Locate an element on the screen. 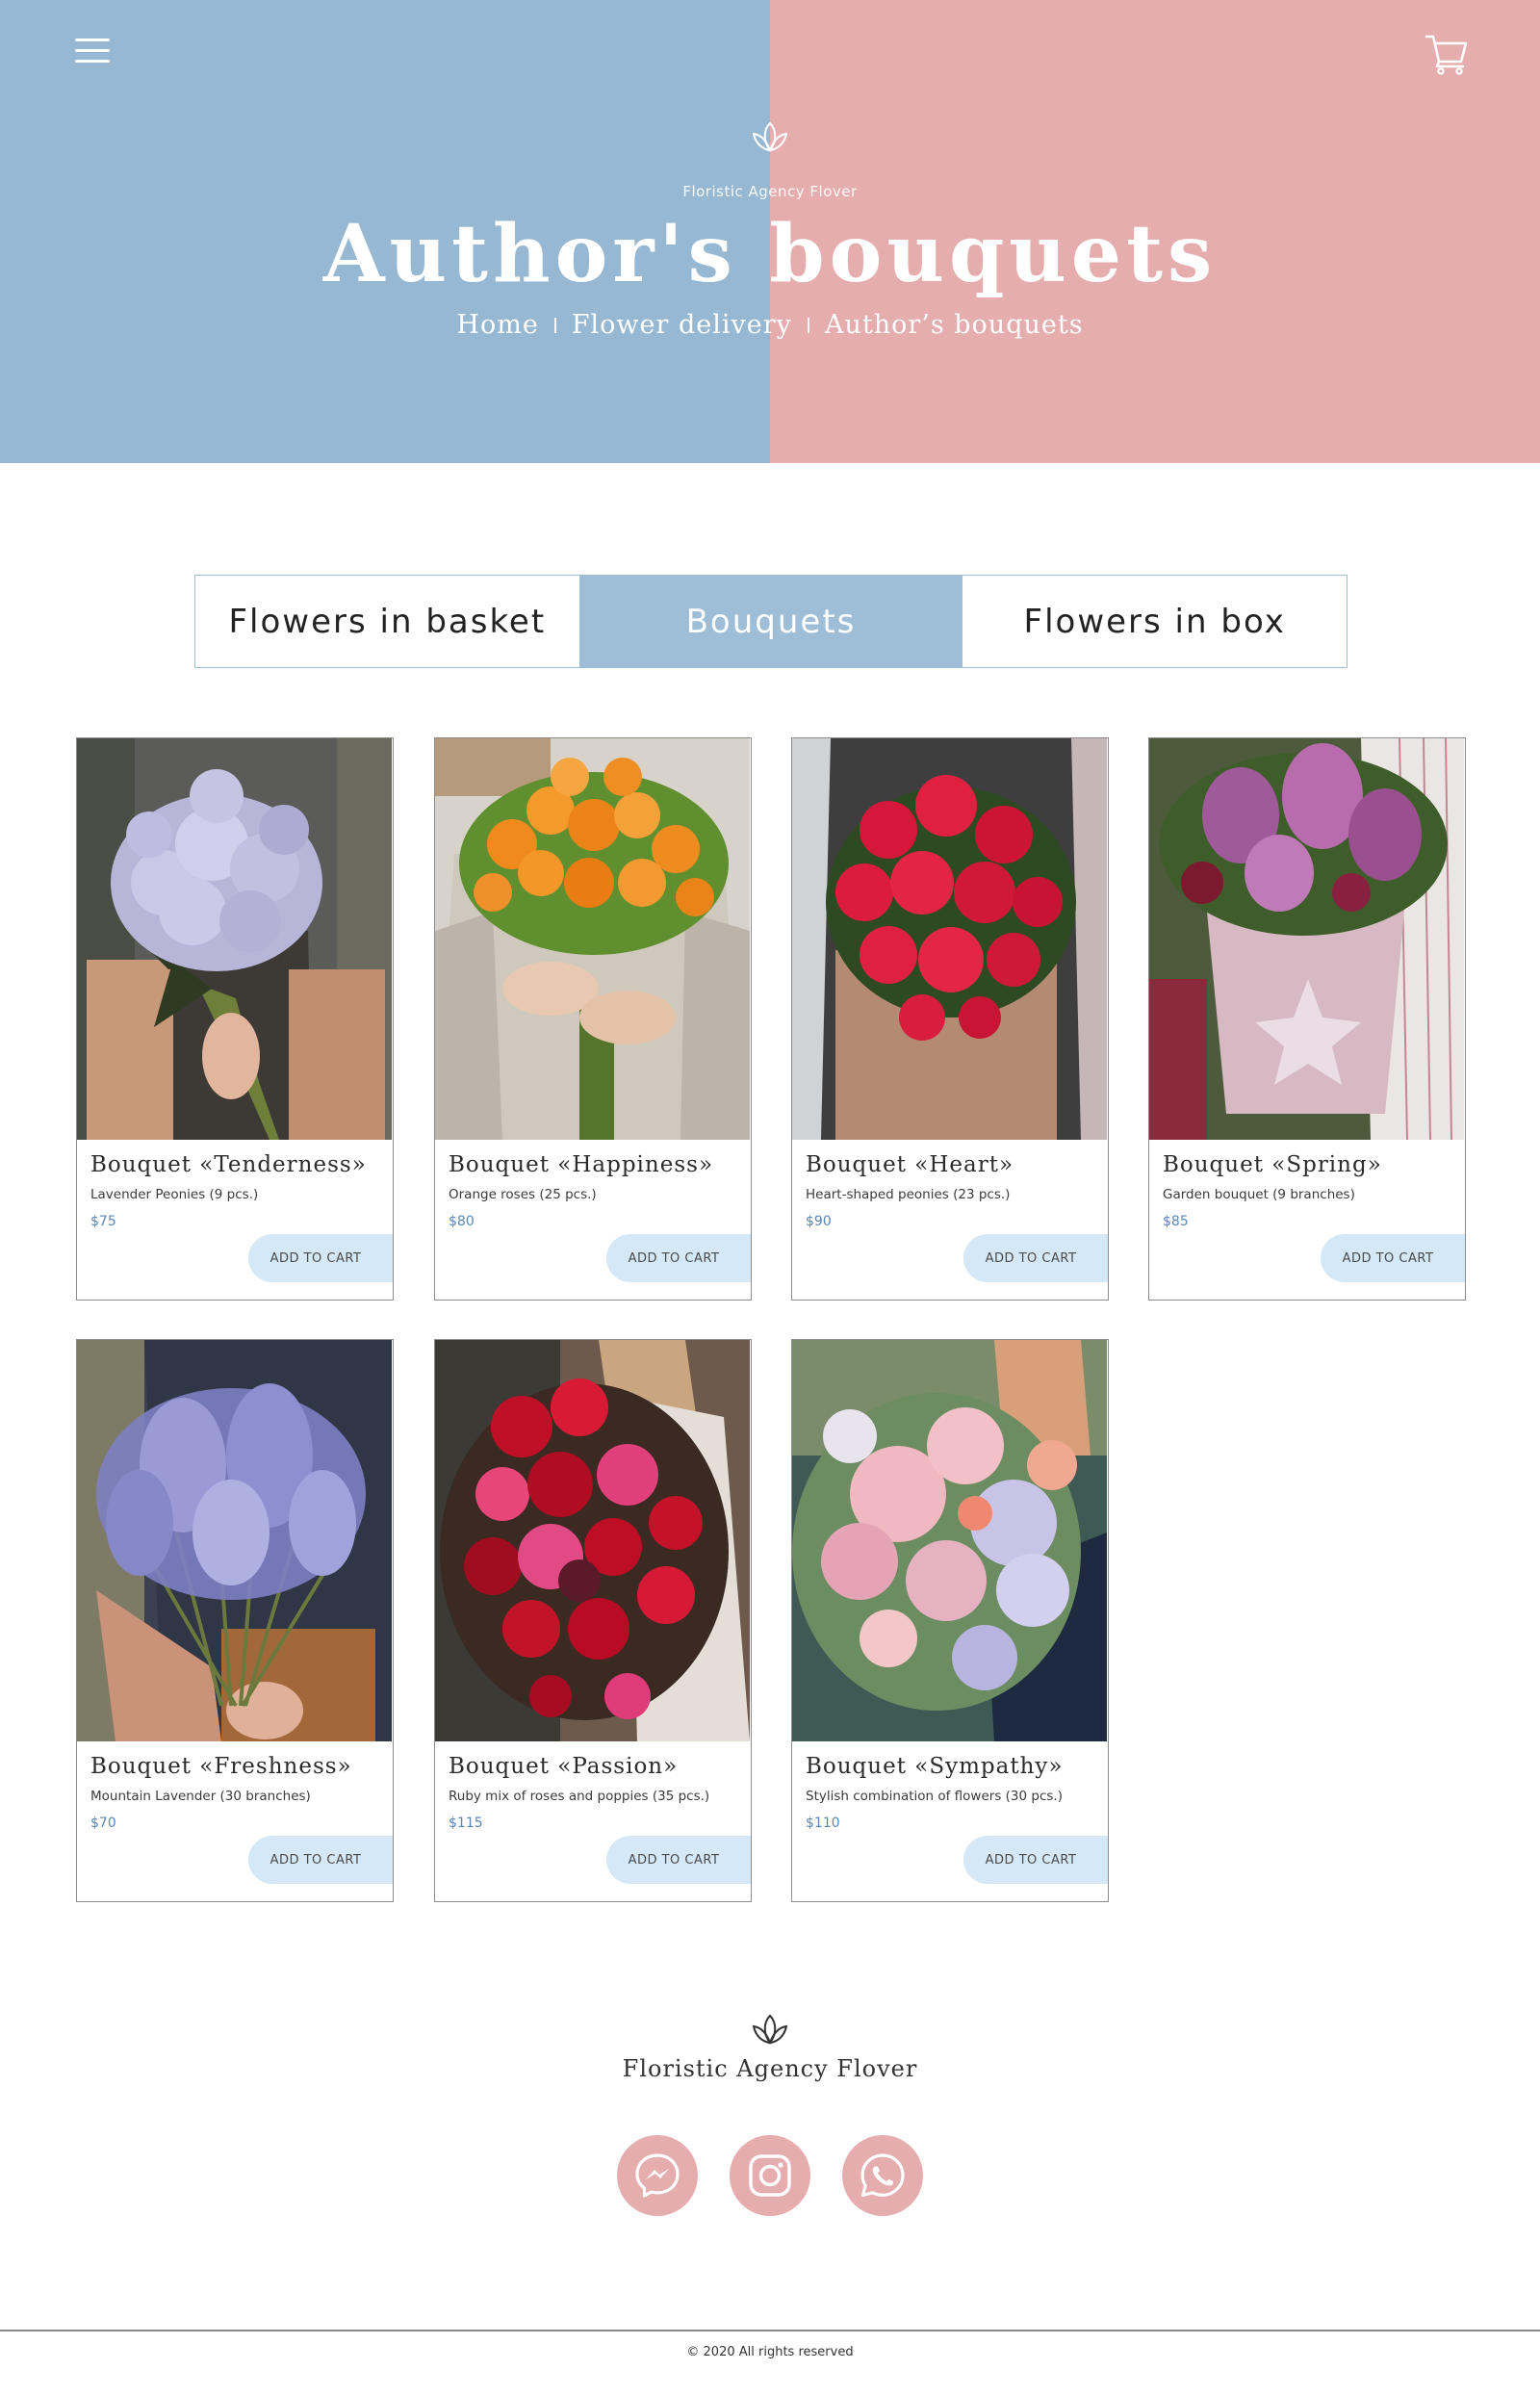 The width and height of the screenshot is (1540, 2396). breadcrumb-current: Author’s bouquets is located at coordinates (954, 325).